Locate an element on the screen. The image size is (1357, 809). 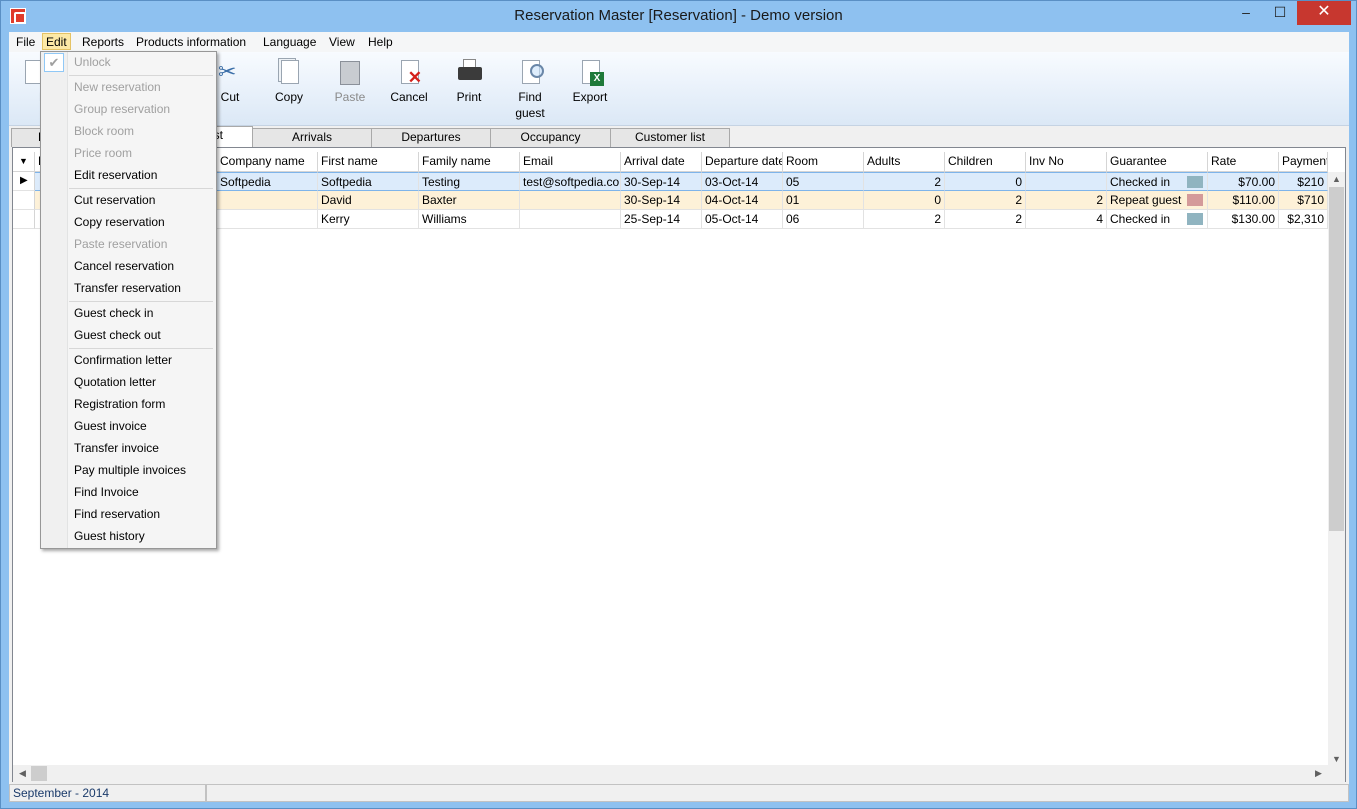
tab-occupancy: Occupancy is located at coordinates (550, 137).